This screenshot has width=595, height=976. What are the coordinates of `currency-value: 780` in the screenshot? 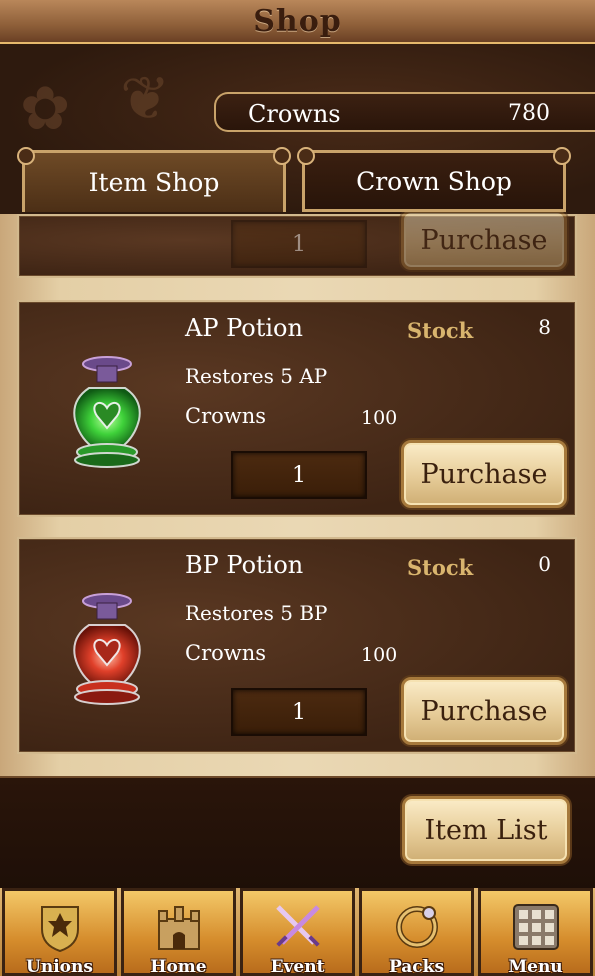 It's located at (529, 113).